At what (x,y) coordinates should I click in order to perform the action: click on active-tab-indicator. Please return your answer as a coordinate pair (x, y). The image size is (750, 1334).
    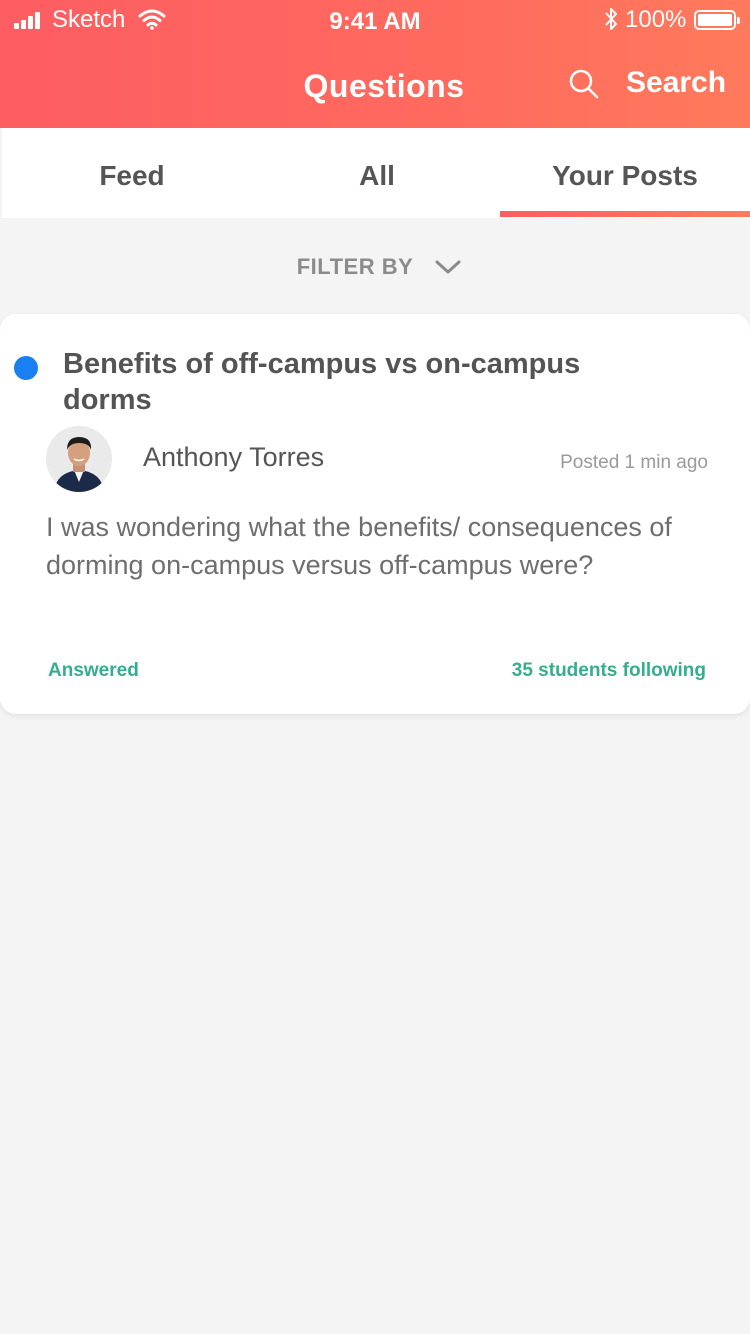
    Looking at the image, I should click on (625, 214).